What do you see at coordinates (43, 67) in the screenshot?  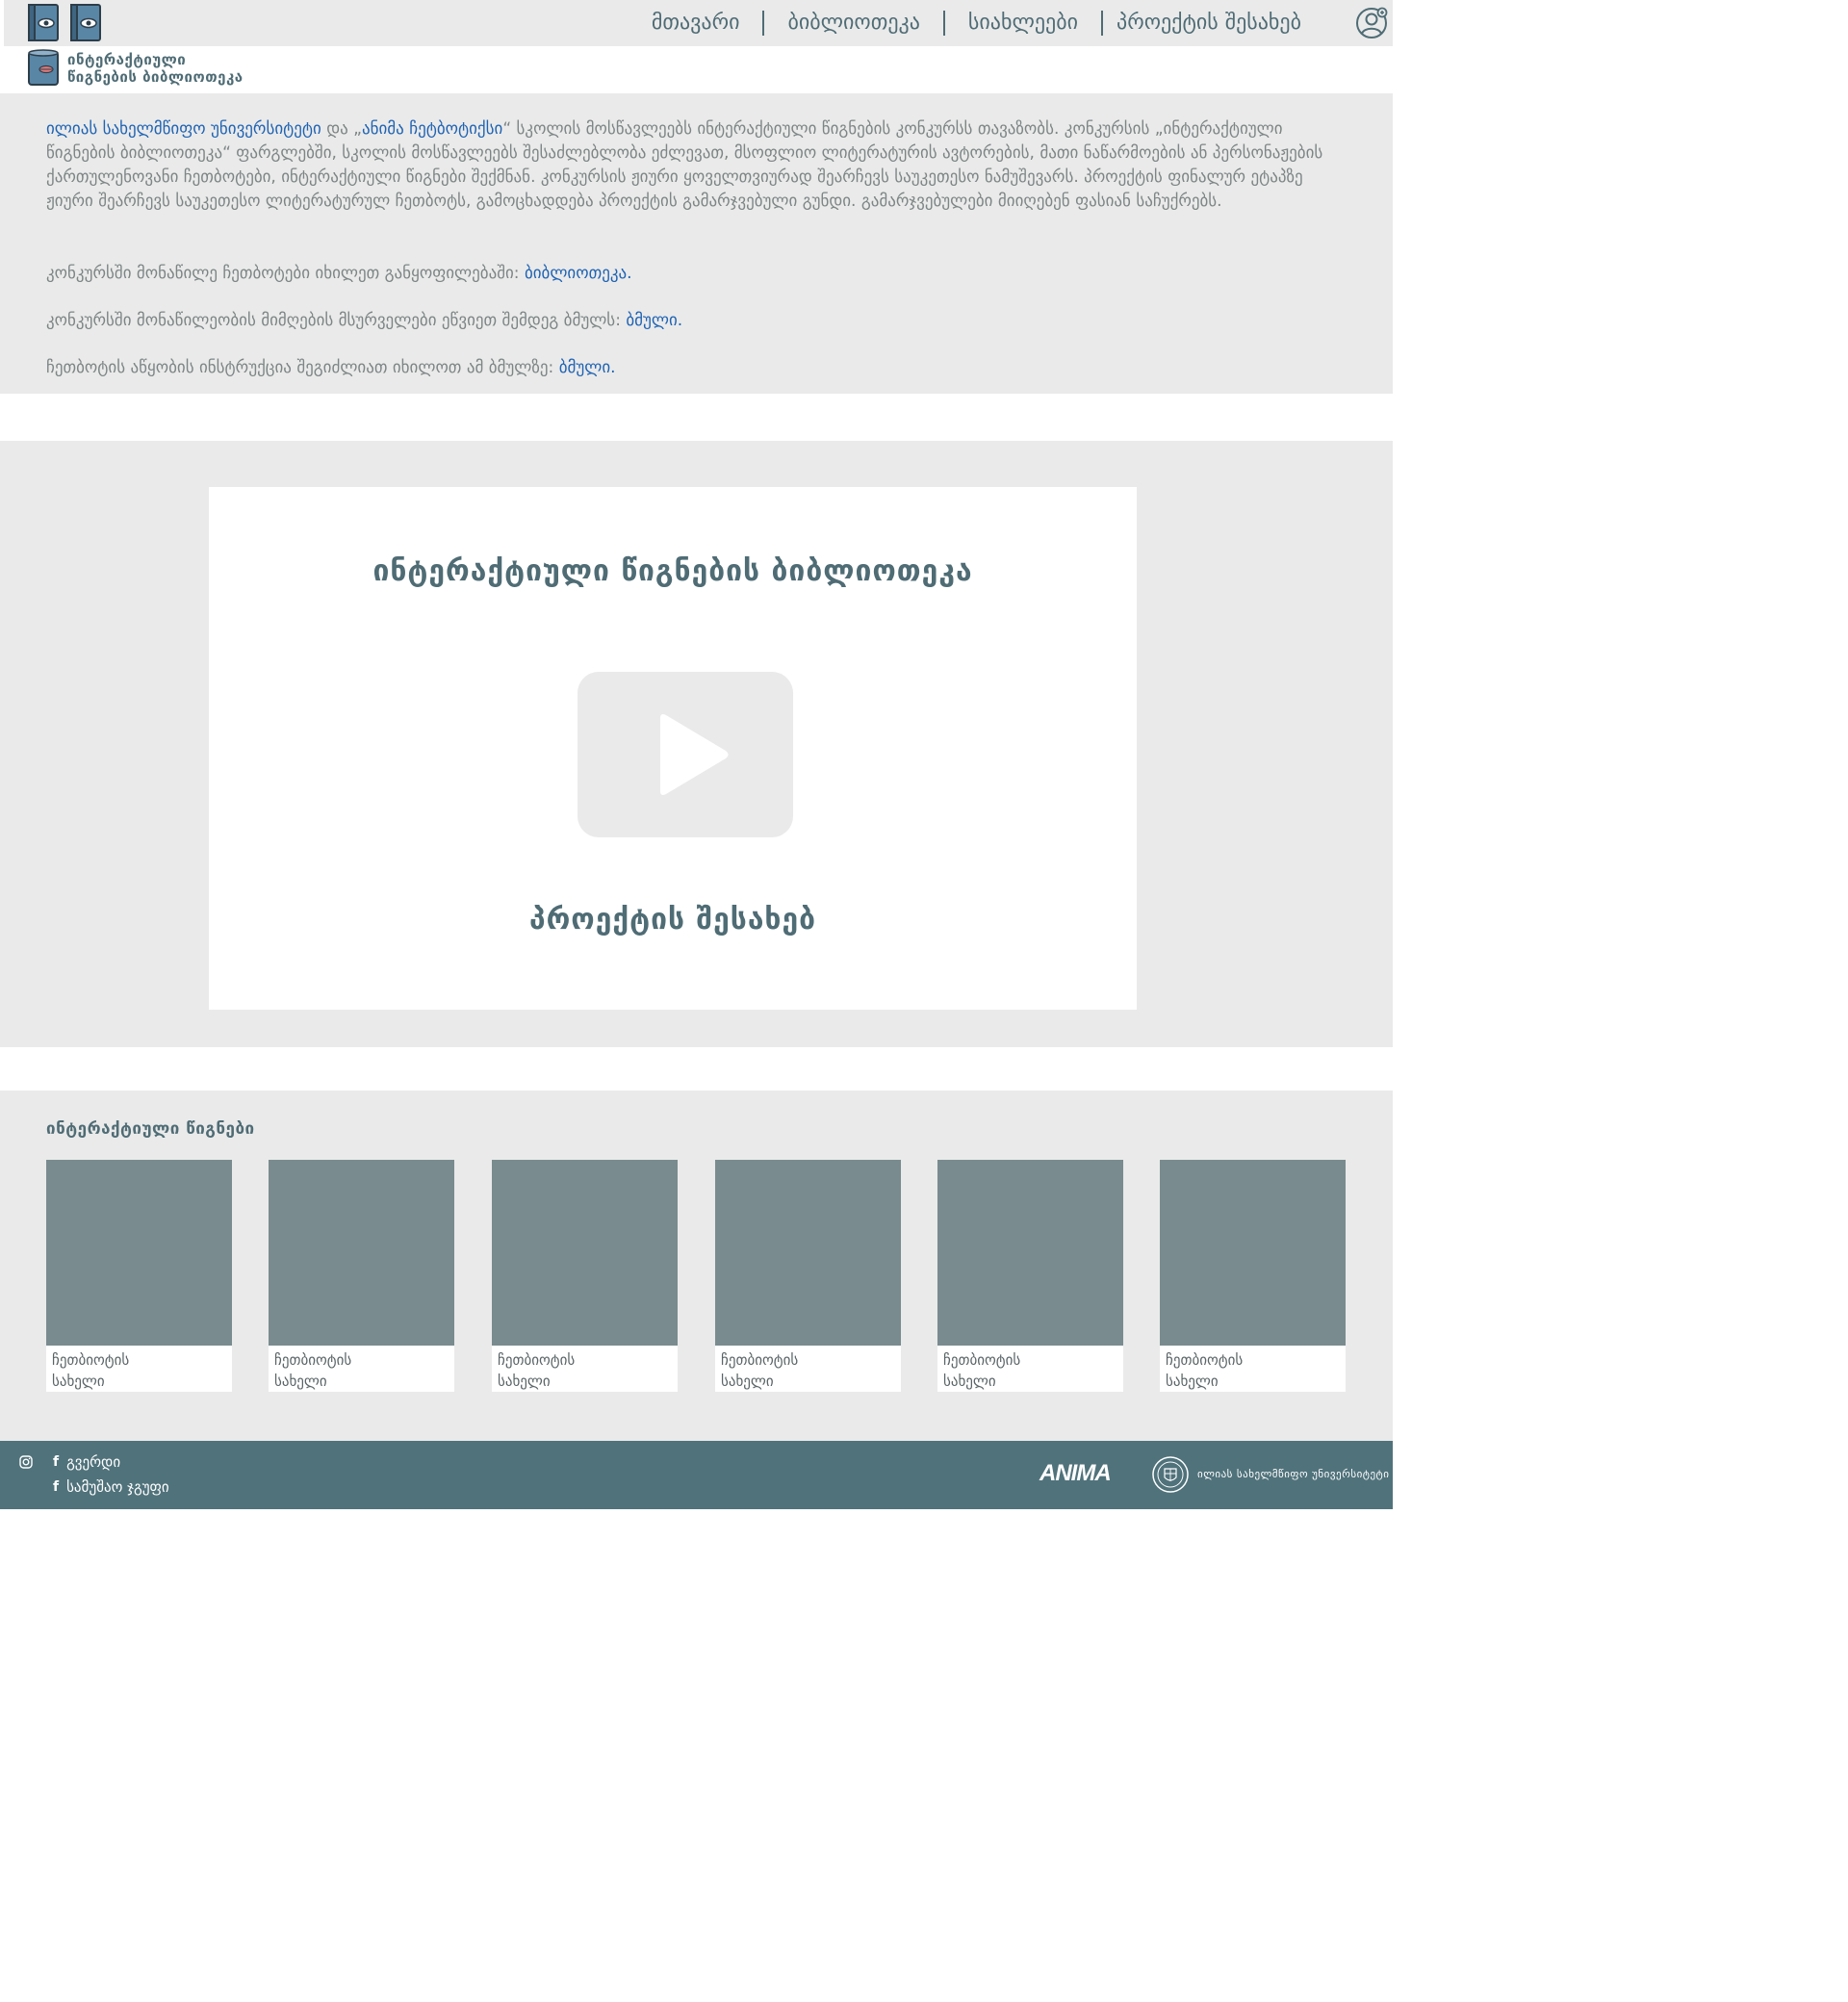 I see `book-logo-icon` at bounding box center [43, 67].